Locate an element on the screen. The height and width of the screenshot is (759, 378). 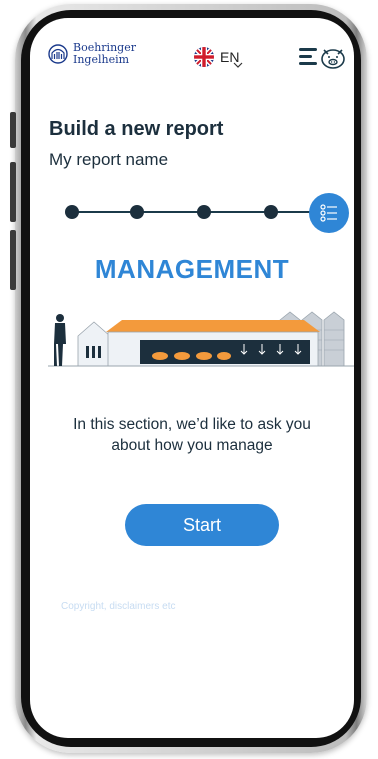
pig-icon is located at coordinates (333, 58).